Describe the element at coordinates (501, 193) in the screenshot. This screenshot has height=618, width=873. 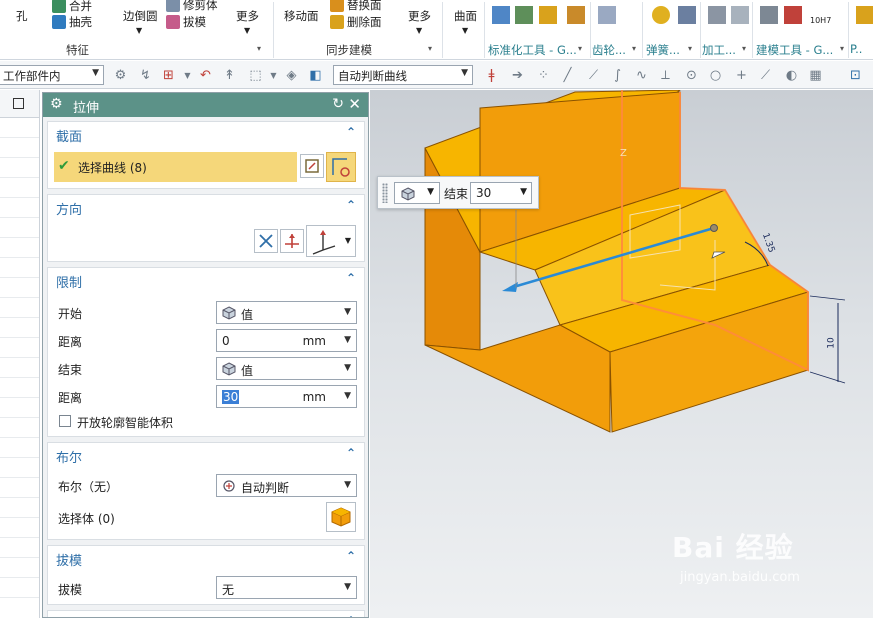
I see `end-value-input: 30 ▼` at that location.